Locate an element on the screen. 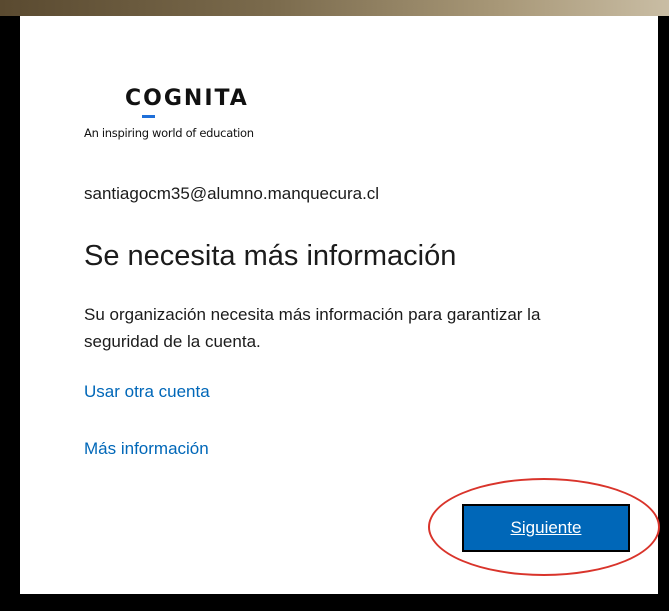 The width and height of the screenshot is (669, 611). next-button: Siguiente is located at coordinates (546, 528).